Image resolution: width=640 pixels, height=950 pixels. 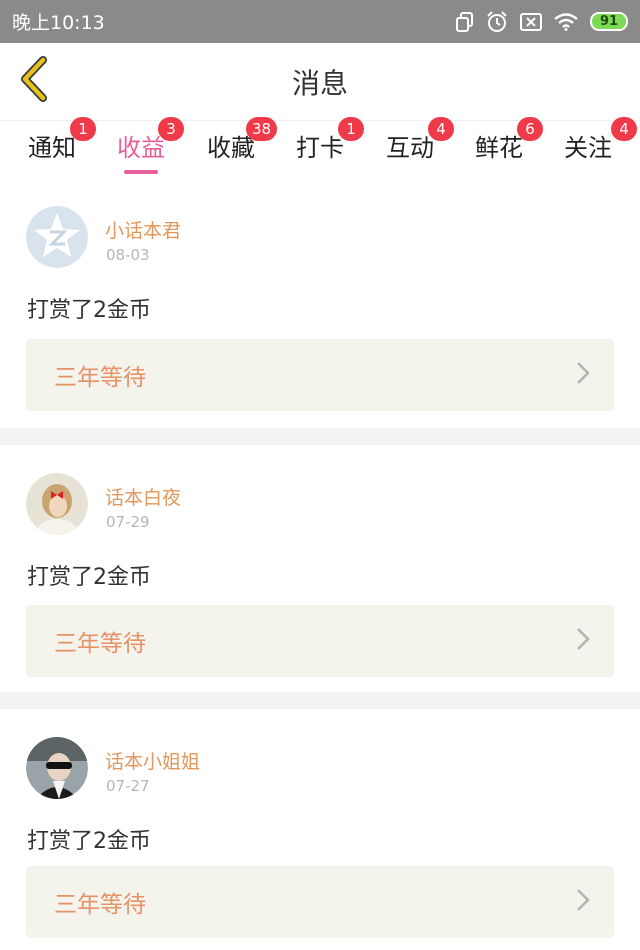 I want to click on tab-label: 通知, so click(x=52, y=148).